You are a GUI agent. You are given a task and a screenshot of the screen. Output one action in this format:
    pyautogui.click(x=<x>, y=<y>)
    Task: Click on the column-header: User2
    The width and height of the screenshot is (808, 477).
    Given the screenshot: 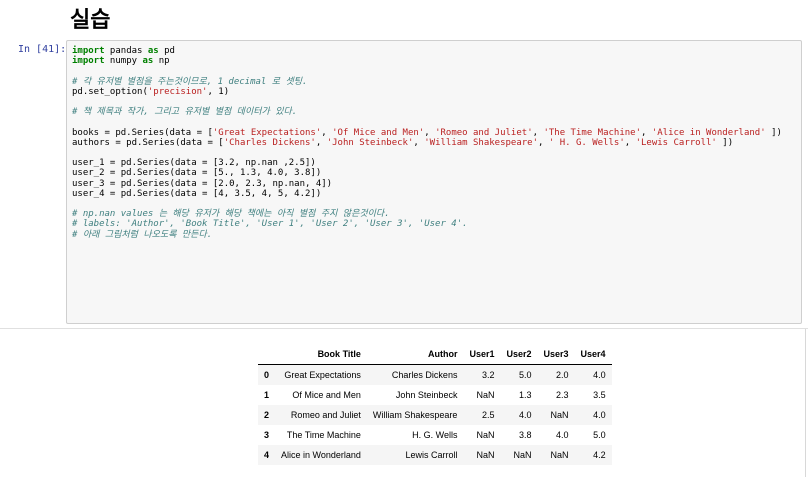 What is the action you would take?
    pyautogui.click(x=519, y=354)
    